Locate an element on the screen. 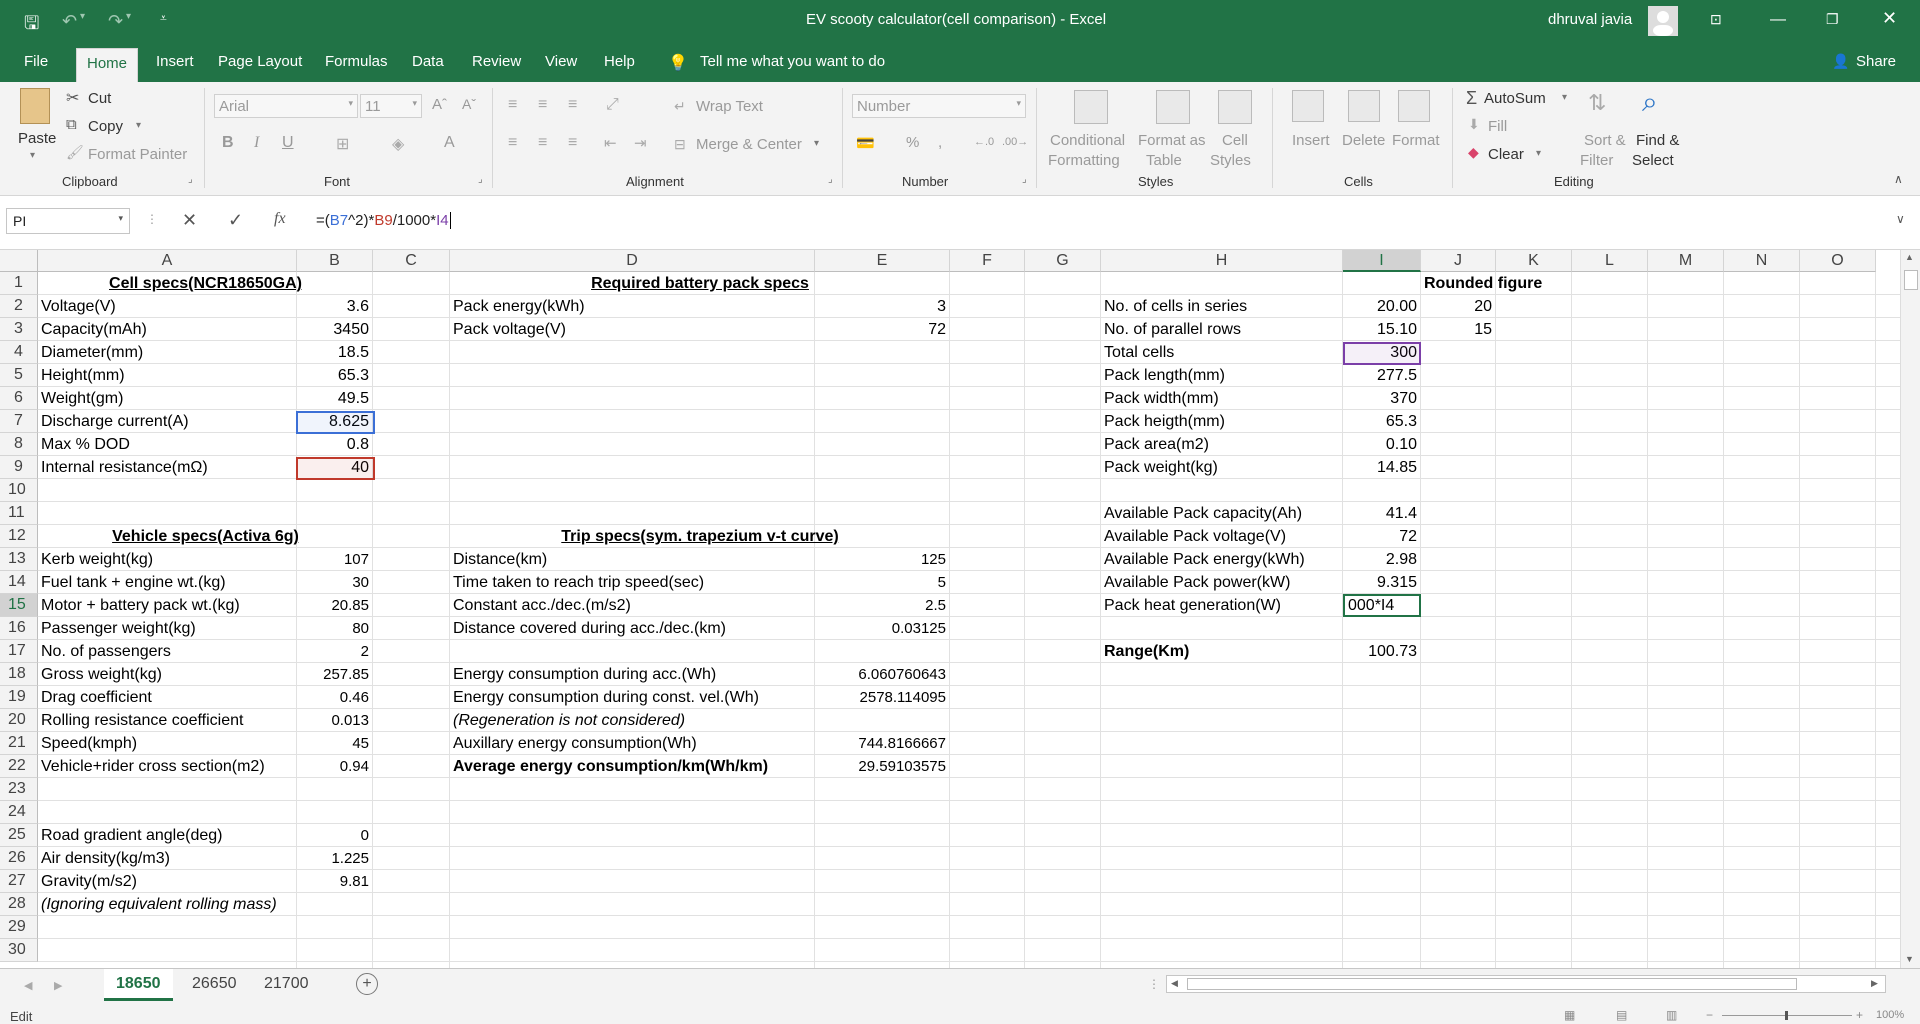  middle-align-icon: ≡ is located at coordinates (542, 105).